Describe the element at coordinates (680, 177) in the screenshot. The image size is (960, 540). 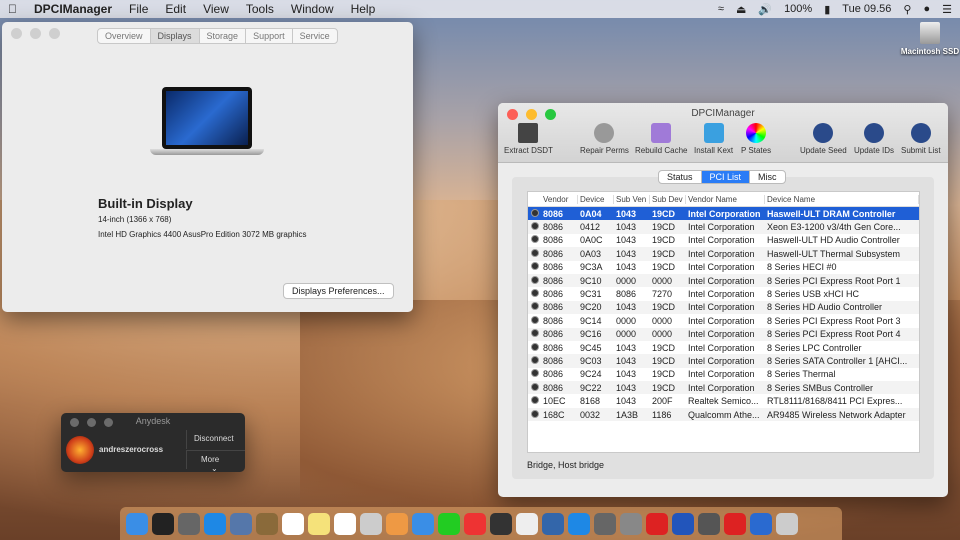
I see `tab-status: Status` at that location.